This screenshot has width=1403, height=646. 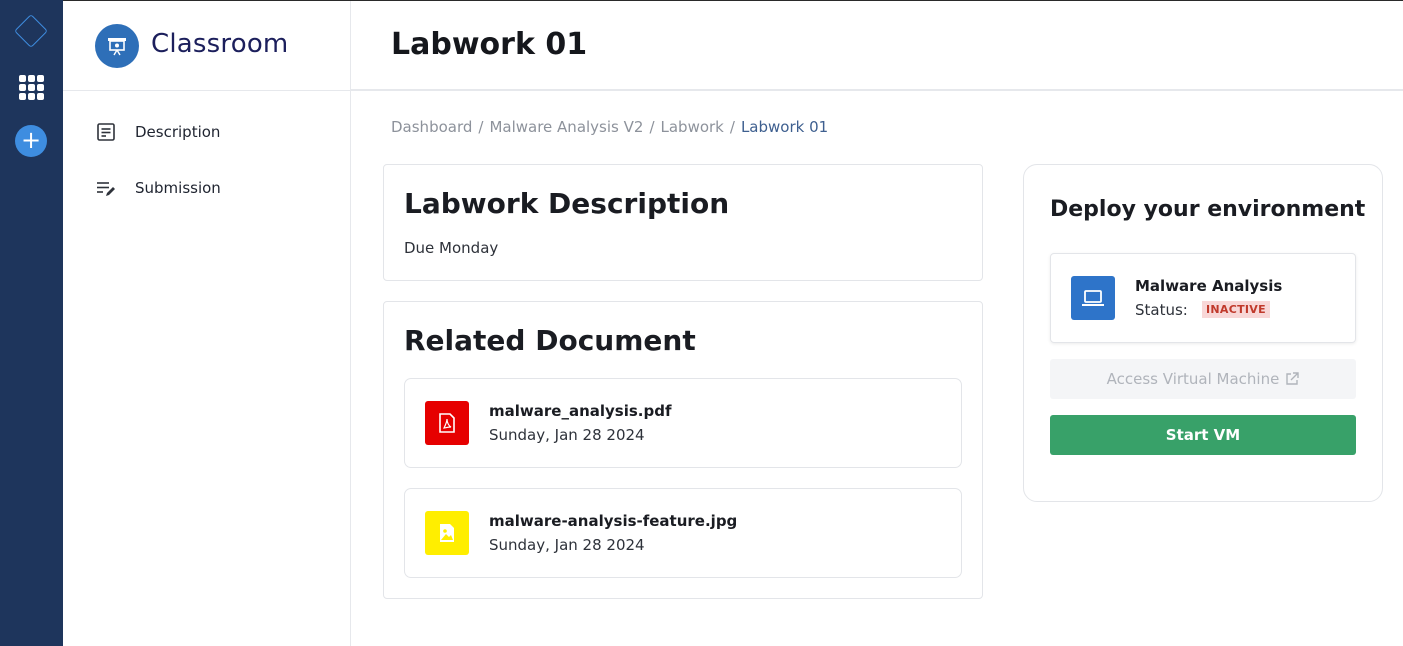 I want to click on laptop-icon, so click(x=1093, y=298).